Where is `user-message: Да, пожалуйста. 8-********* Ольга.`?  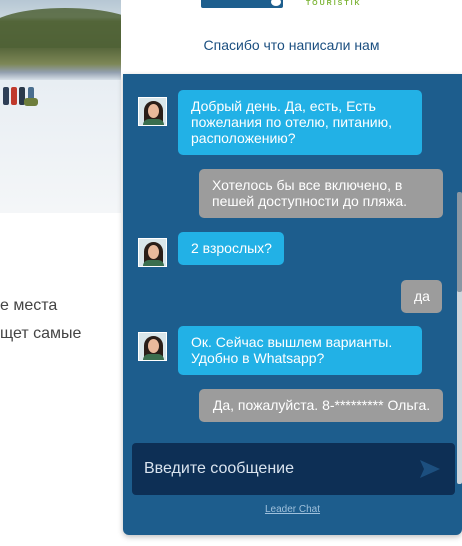
user-message: Да, пожалуйста. 8-********* Ольга. is located at coordinates (321, 405).